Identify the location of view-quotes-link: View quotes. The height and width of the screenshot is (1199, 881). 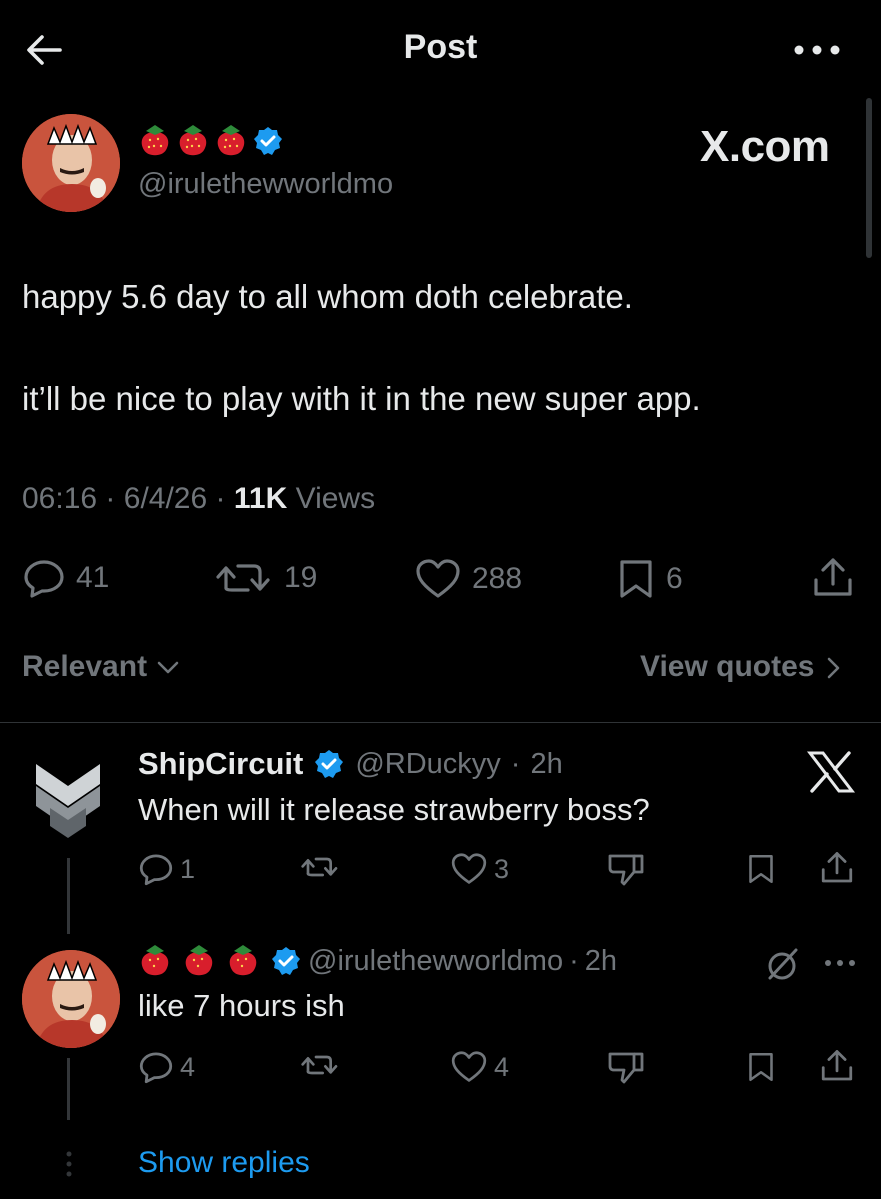
(741, 667).